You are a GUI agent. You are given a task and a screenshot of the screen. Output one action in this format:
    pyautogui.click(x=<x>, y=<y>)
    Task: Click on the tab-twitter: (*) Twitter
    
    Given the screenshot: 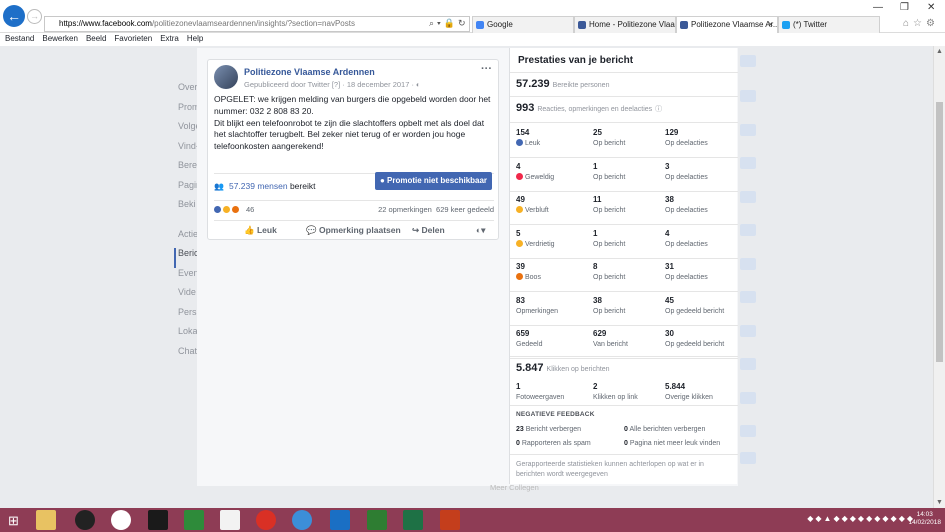 What is the action you would take?
    pyautogui.click(x=829, y=24)
    